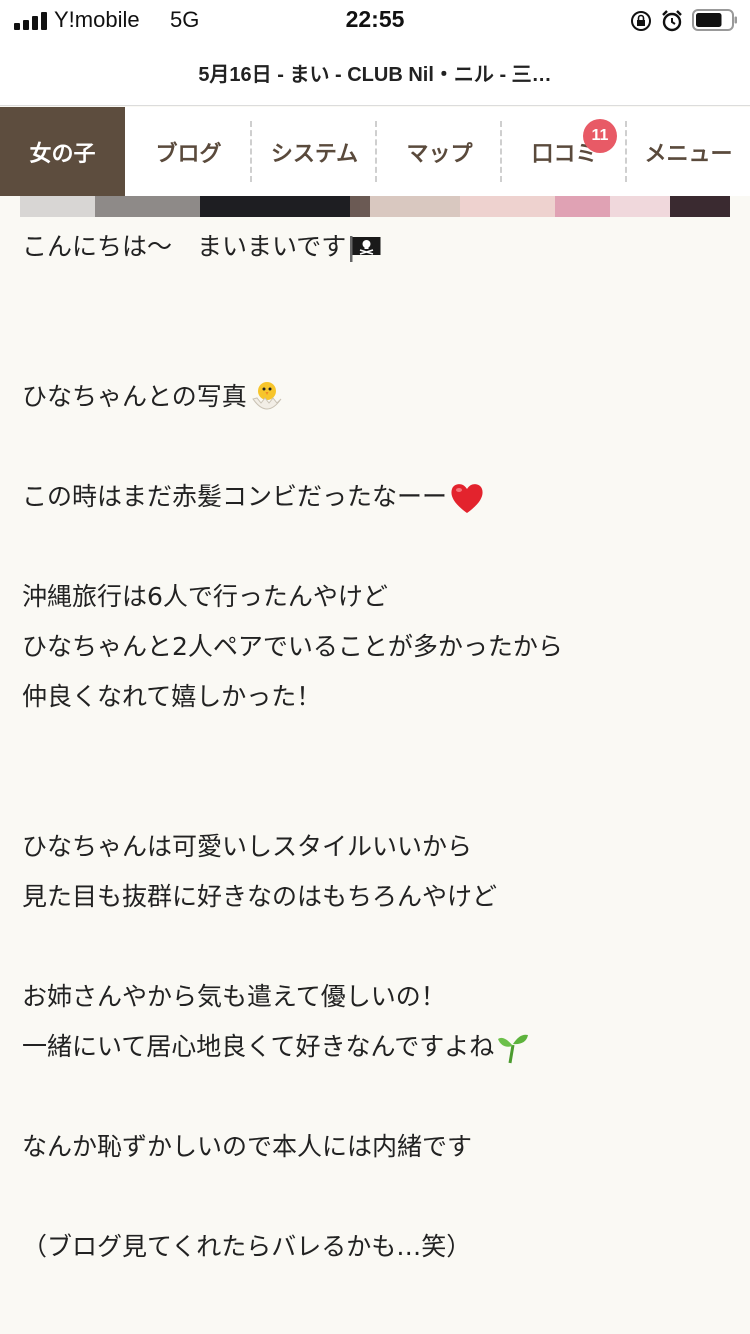 The width and height of the screenshot is (750, 1334). I want to click on article-line: ひなちゃんと2人ペアでいることが多かったから, so click(292, 646).